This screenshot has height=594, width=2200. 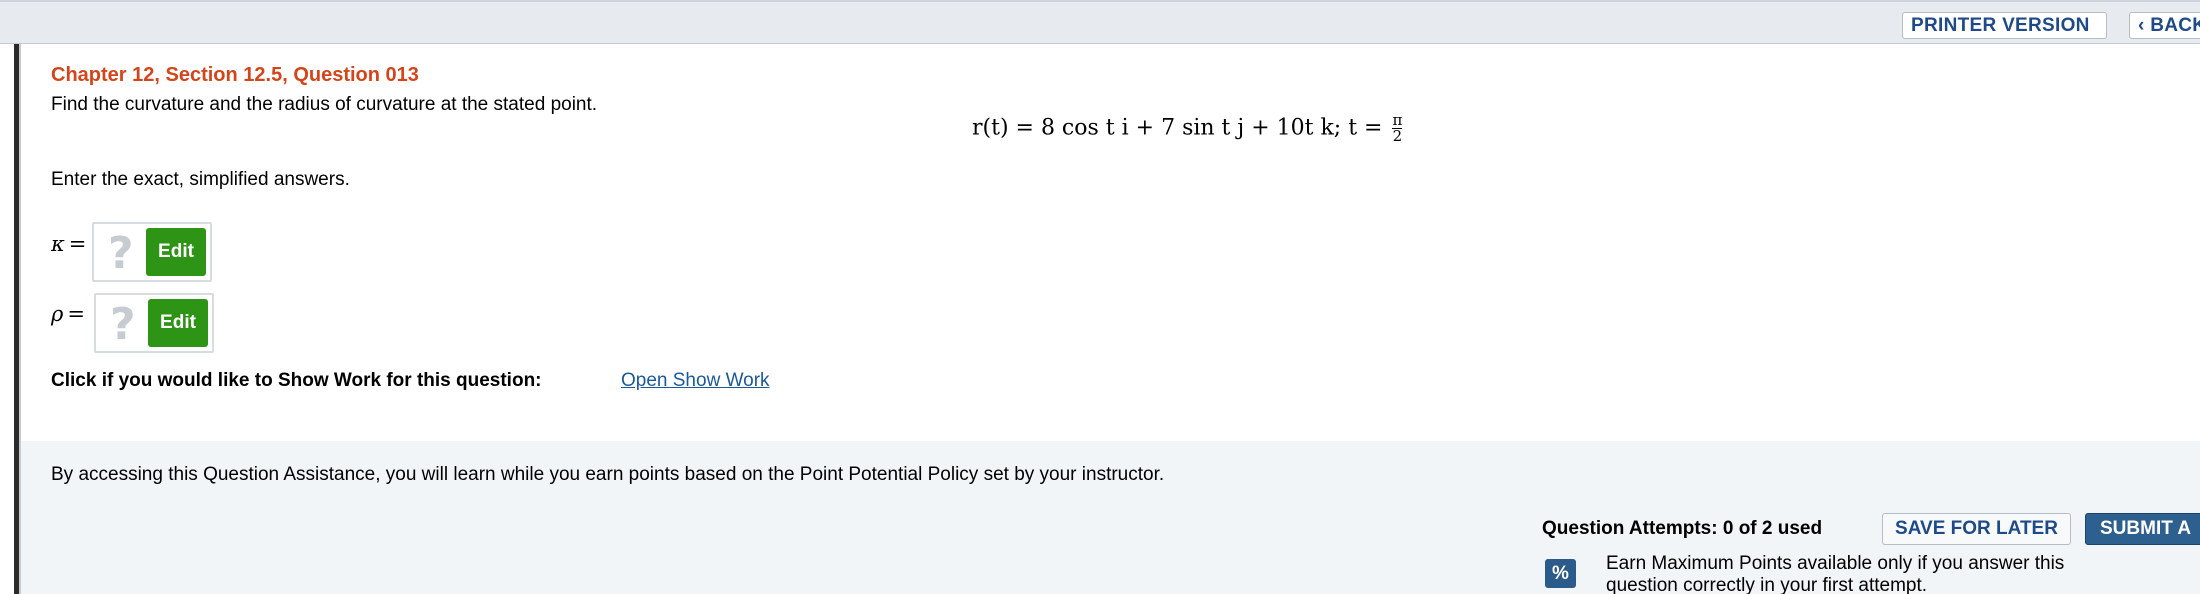 What do you see at coordinates (1560, 573) in the screenshot?
I see `percent-icon: %` at bounding box center [1560, 573].